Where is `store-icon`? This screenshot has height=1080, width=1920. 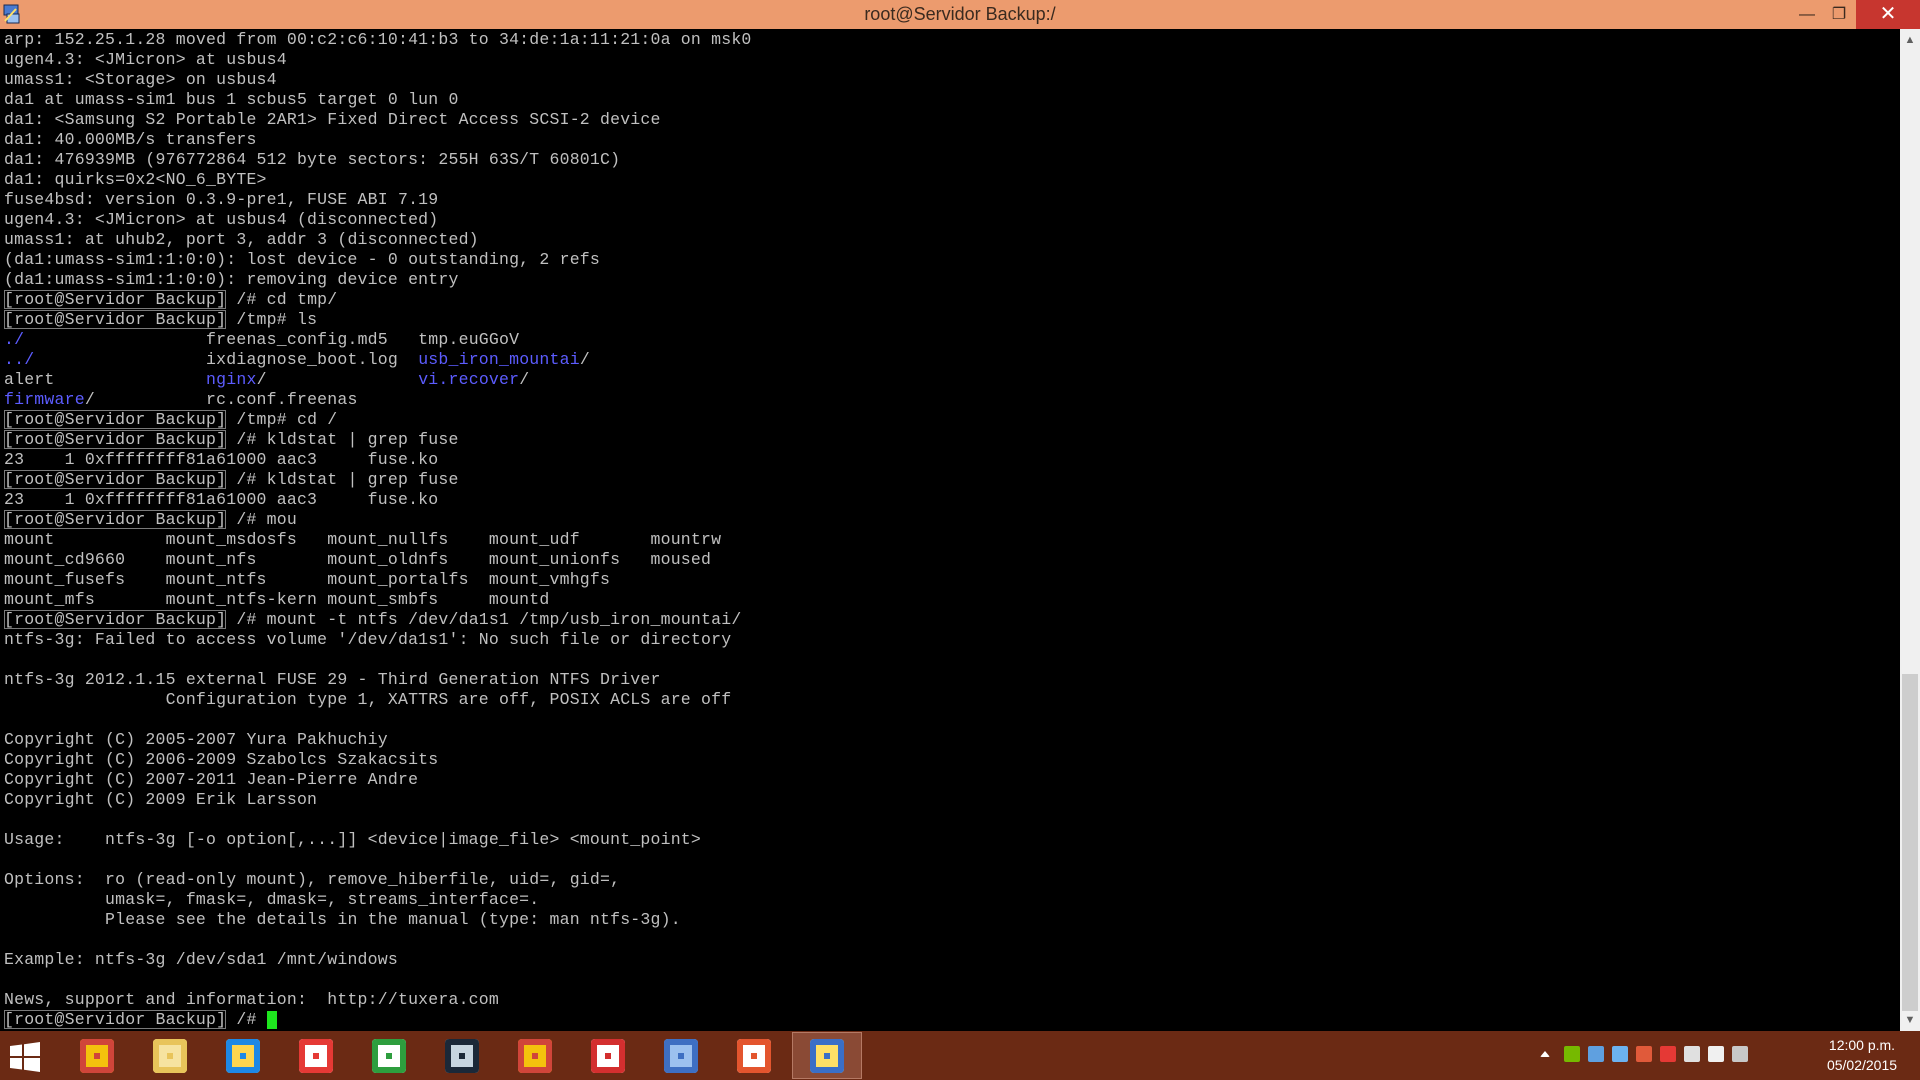
store-icon is located at coordinates (389, 1056).